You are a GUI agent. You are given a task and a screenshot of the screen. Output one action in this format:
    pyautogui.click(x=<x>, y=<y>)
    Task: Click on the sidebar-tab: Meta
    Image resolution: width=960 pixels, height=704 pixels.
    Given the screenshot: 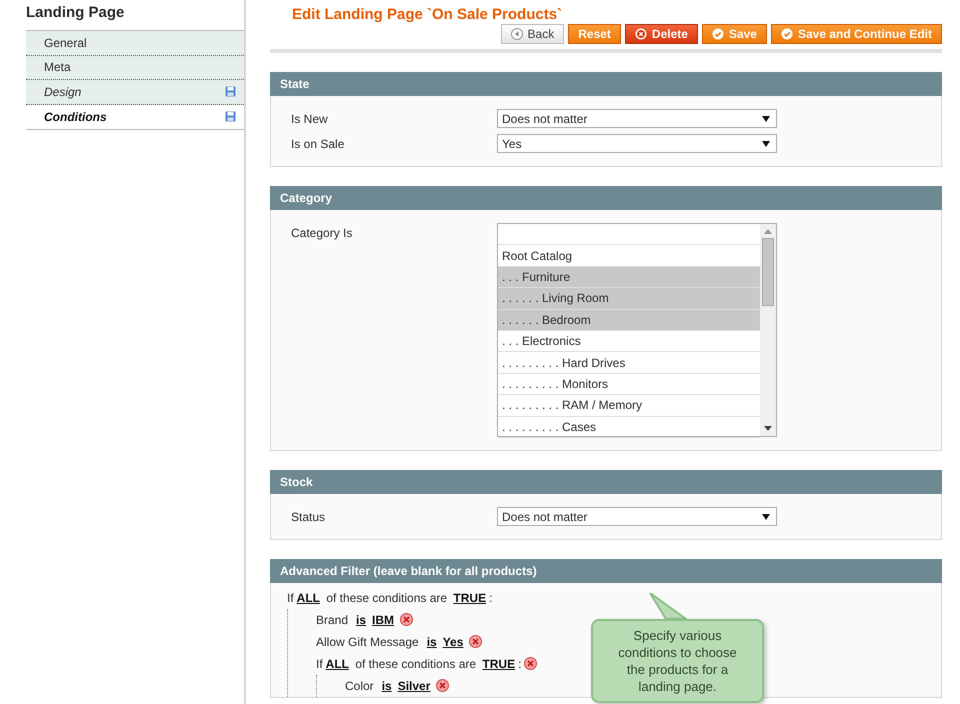 What is the action you would take?
    pyautogui.click(x=135, y=68)
    